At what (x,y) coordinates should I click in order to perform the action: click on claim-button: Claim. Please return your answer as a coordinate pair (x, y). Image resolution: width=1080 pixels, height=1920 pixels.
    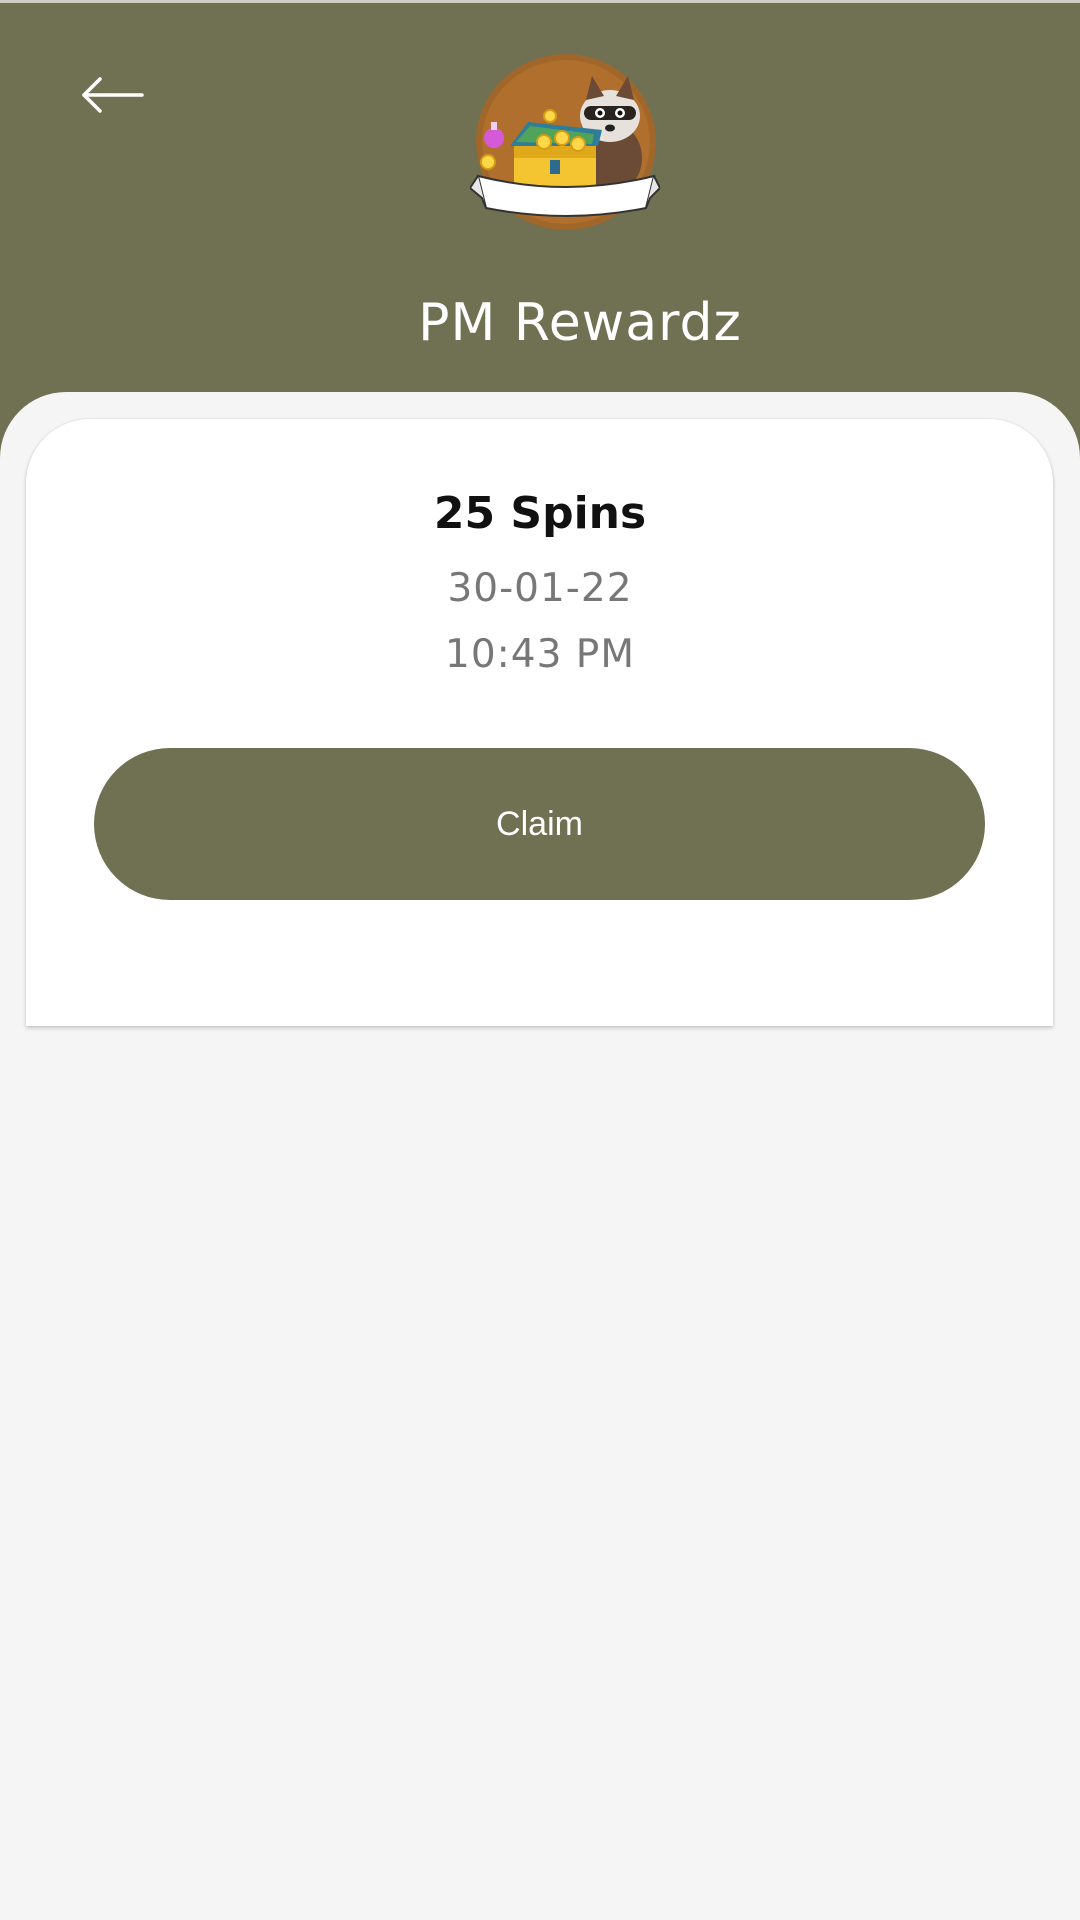
    Looking at the image, I should click on (539, 824).